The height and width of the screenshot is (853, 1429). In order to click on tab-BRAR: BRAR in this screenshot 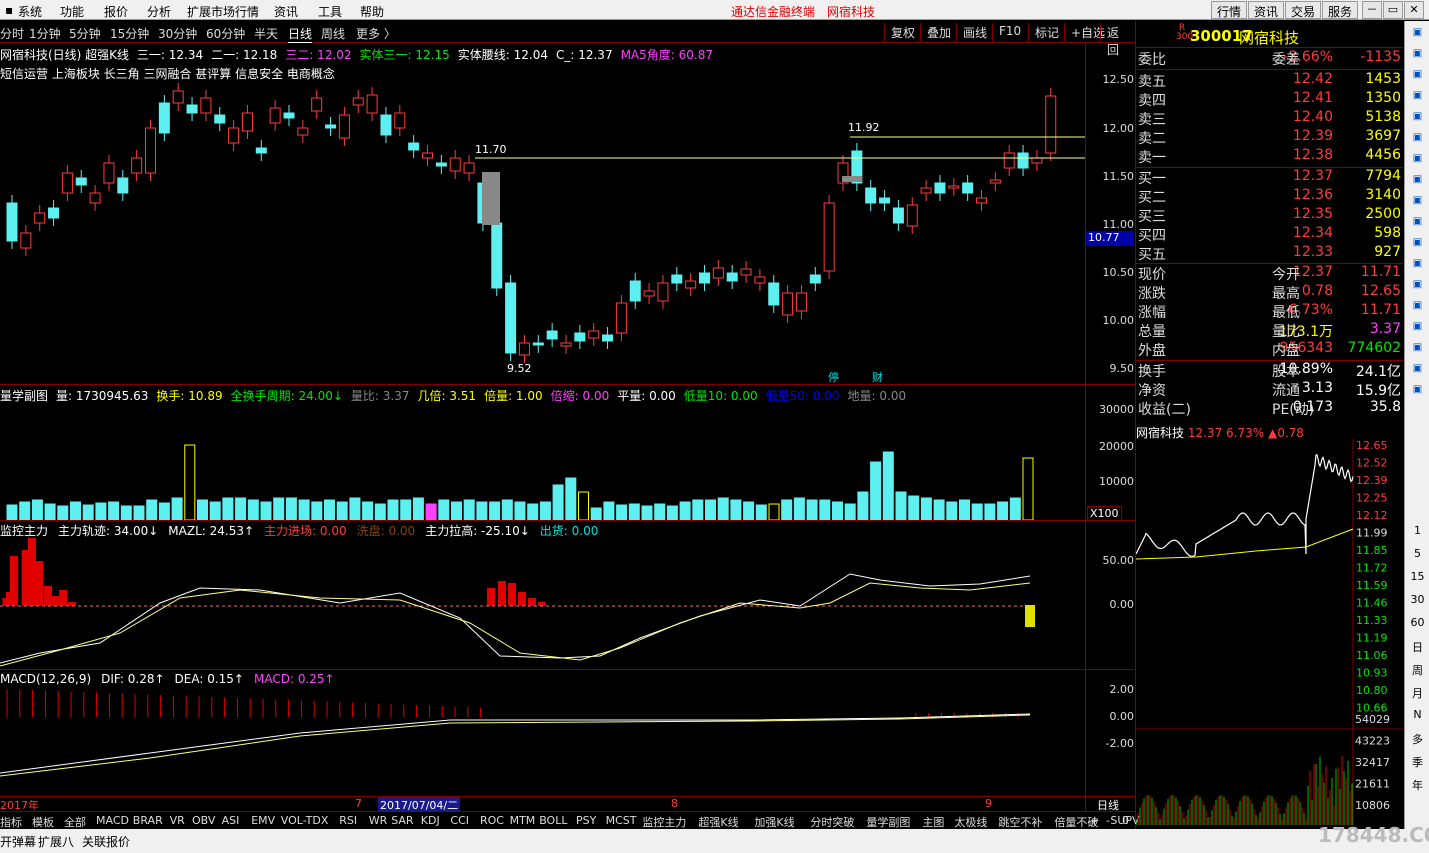, I will do `click(148, 820)`.